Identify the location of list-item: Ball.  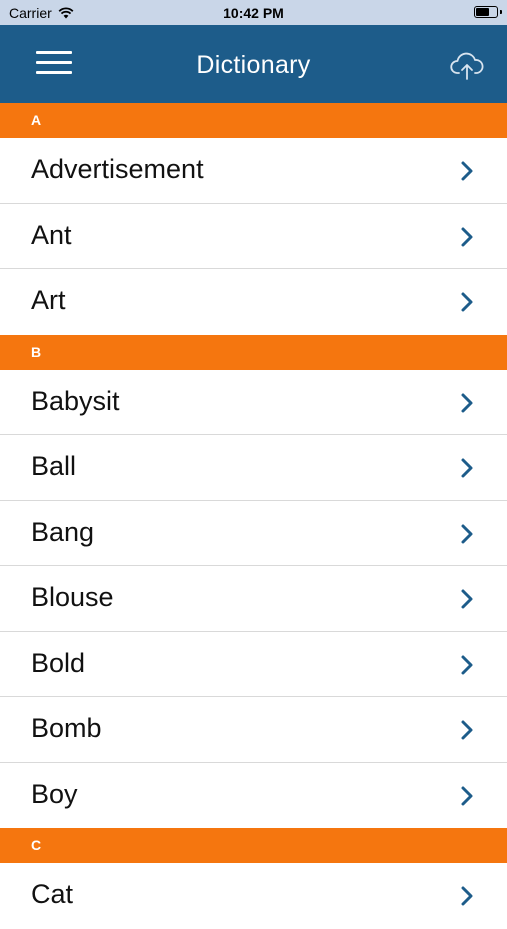
(253, 468).